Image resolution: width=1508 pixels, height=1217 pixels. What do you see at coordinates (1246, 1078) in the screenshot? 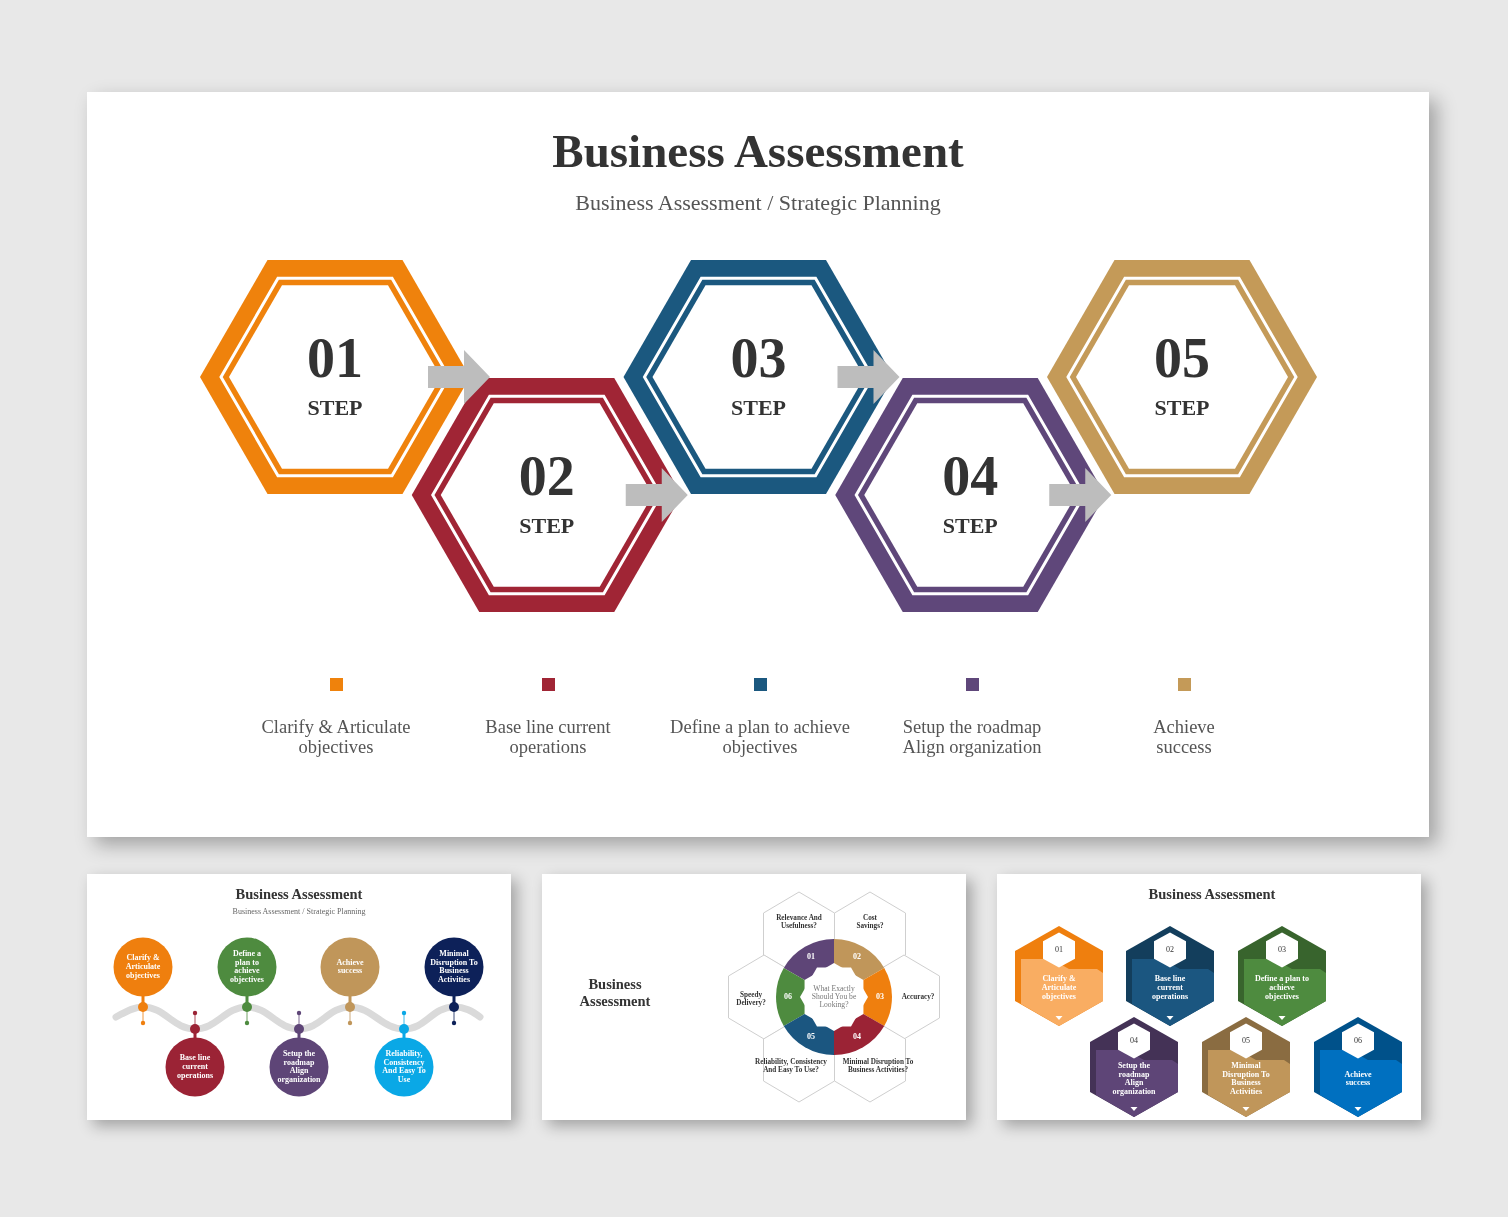
I see `tile-text: Minimal Disruption To Business Activities` at bounding box center [1246, 1078].